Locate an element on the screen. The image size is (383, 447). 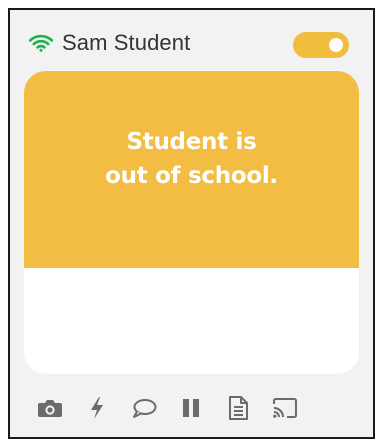
status-message-line2: out of school. is located at coordinates (191, 175).